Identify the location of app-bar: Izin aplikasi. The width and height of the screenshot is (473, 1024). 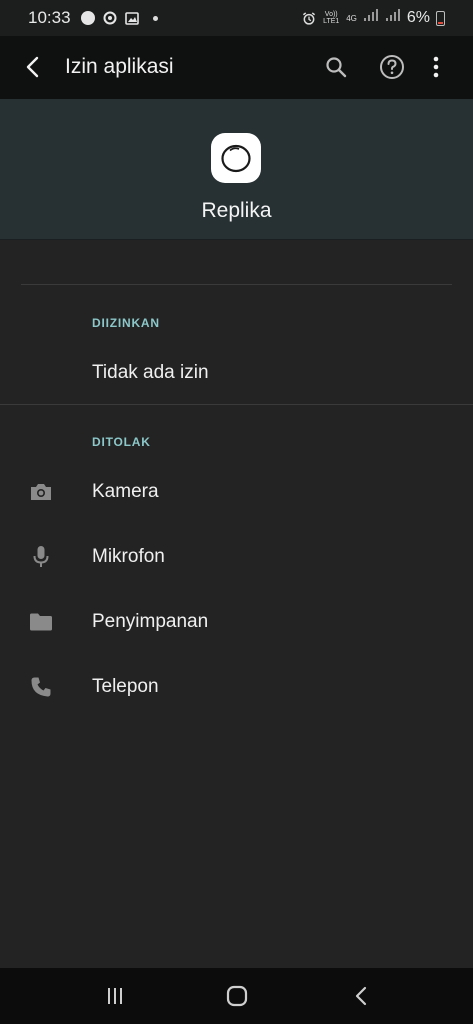
(236, 67).